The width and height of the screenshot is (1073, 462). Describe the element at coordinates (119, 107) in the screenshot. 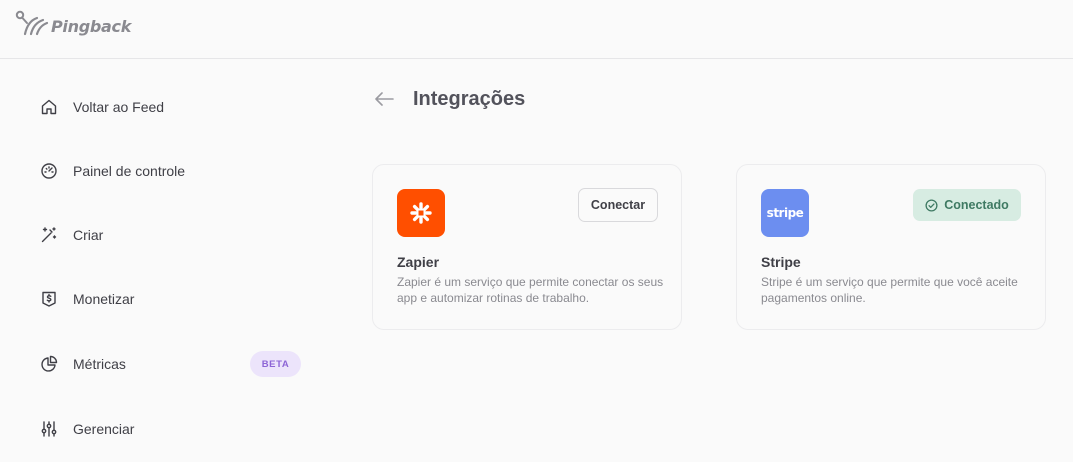

I see `sidebar-item-label: Voltar ao Feed` at that location.